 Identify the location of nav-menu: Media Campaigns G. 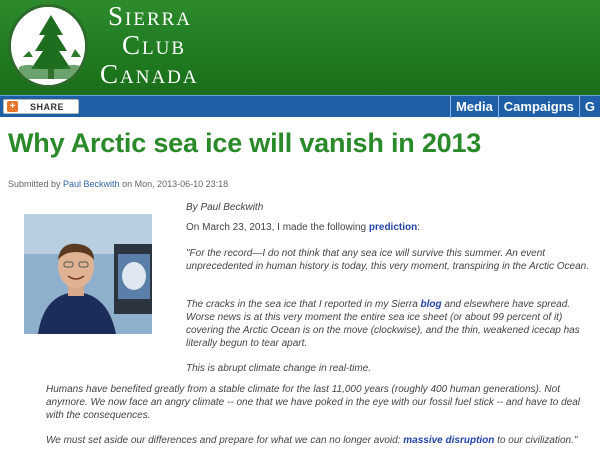
(524, 107).